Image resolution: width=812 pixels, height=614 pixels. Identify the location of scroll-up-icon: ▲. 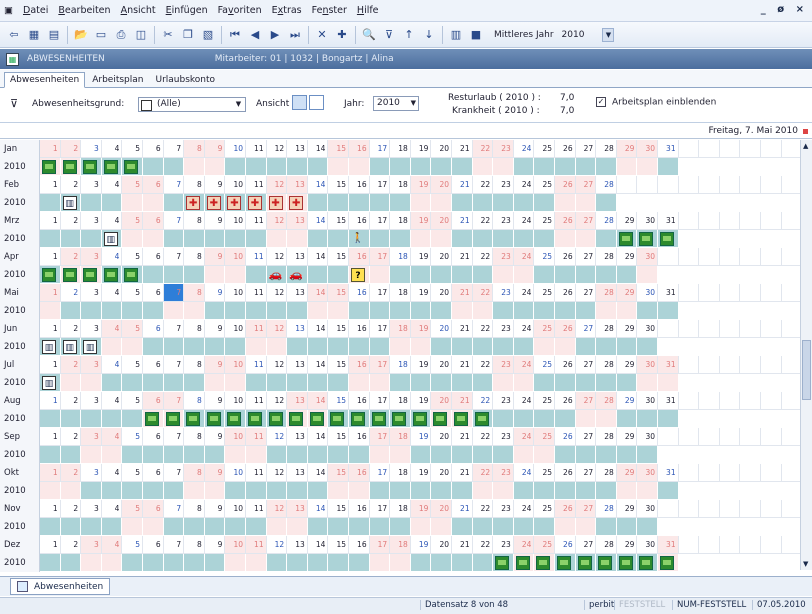
(805, 146).